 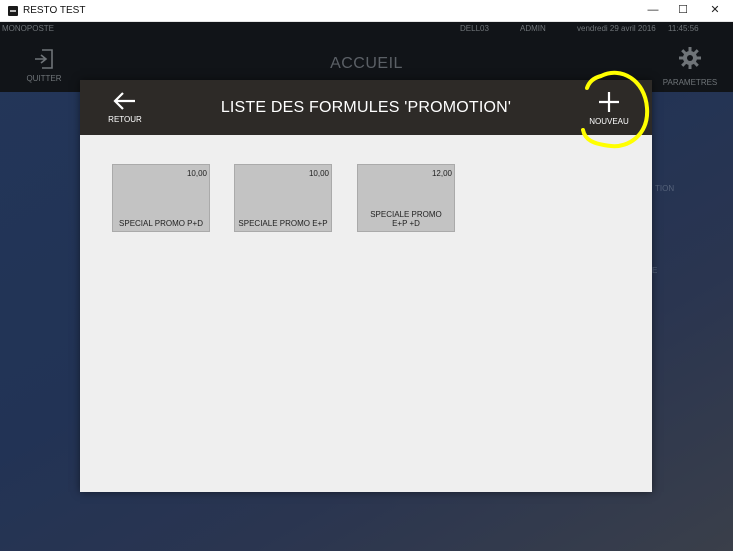 I want to click on app-icon, so click(x=13, y=11).